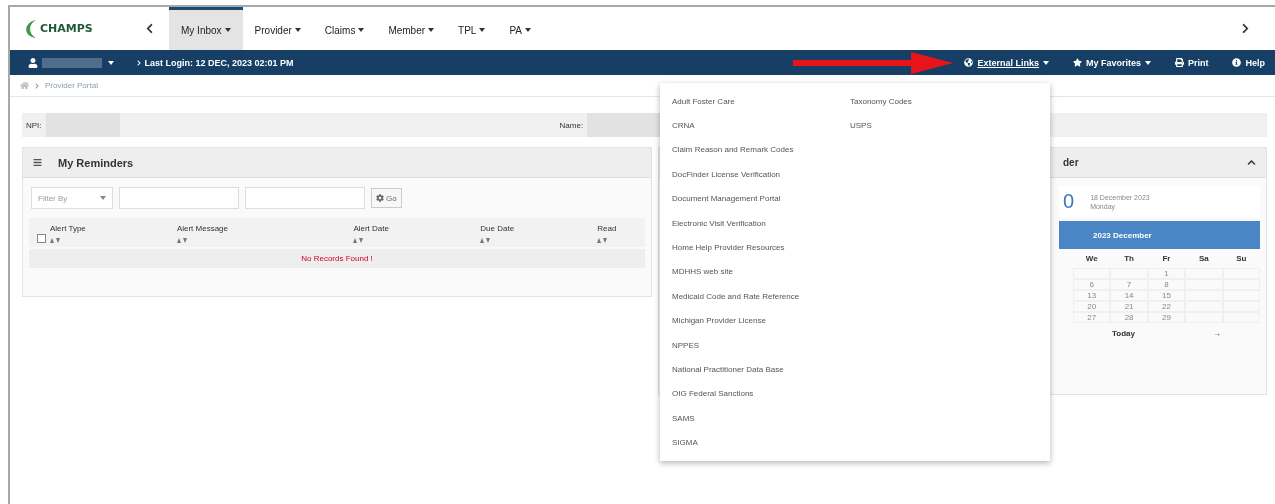 The image size is (1275, 504). Describe the element at coordinates (1166, 295) in the screenshot. I see `calendar-day: 15` at that location.